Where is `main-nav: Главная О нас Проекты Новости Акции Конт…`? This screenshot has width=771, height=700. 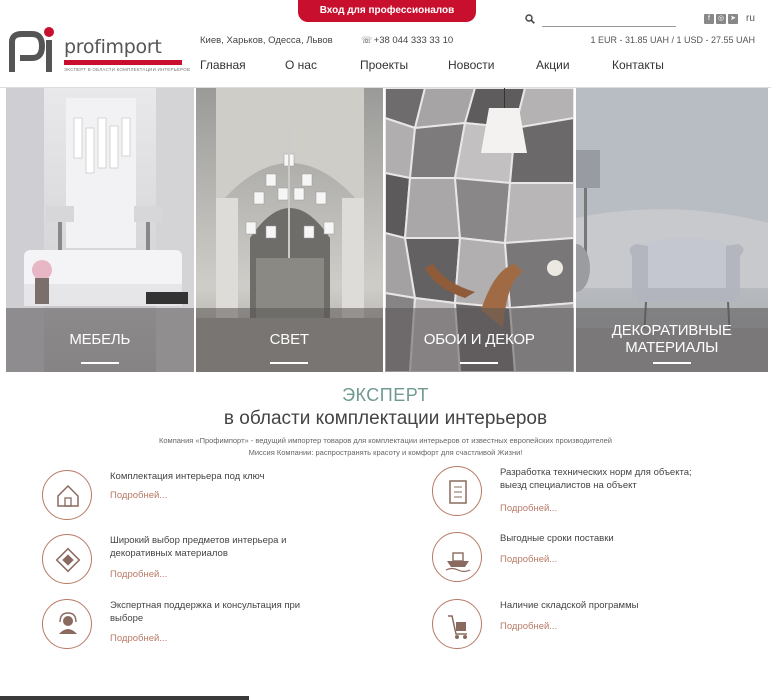
main-nav: Главная О нас Проекты Новости Акции Конт… is located at coordinates (436, 65).